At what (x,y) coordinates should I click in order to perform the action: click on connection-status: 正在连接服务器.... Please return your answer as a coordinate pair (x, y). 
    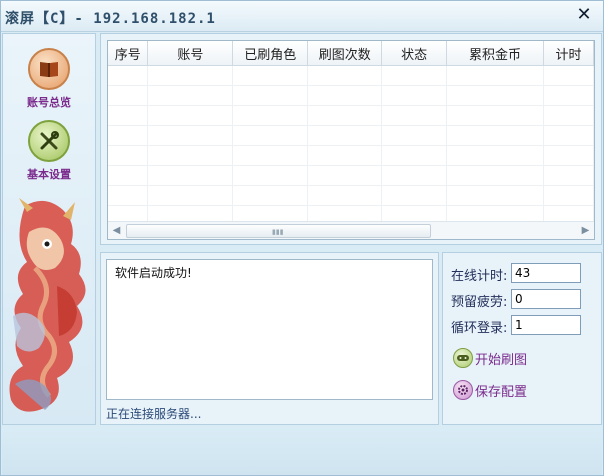
    Looking at the image, I should click on (154, 414).